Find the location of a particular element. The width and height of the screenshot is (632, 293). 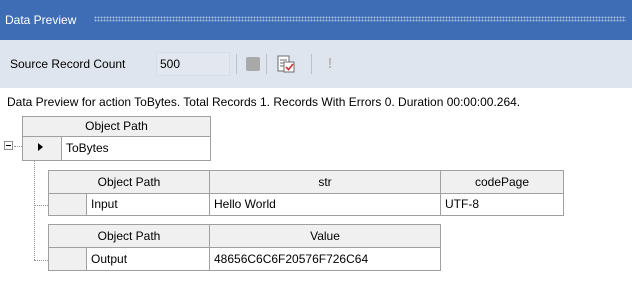

window-title: Data Preview is located at coordinates (41, 20).